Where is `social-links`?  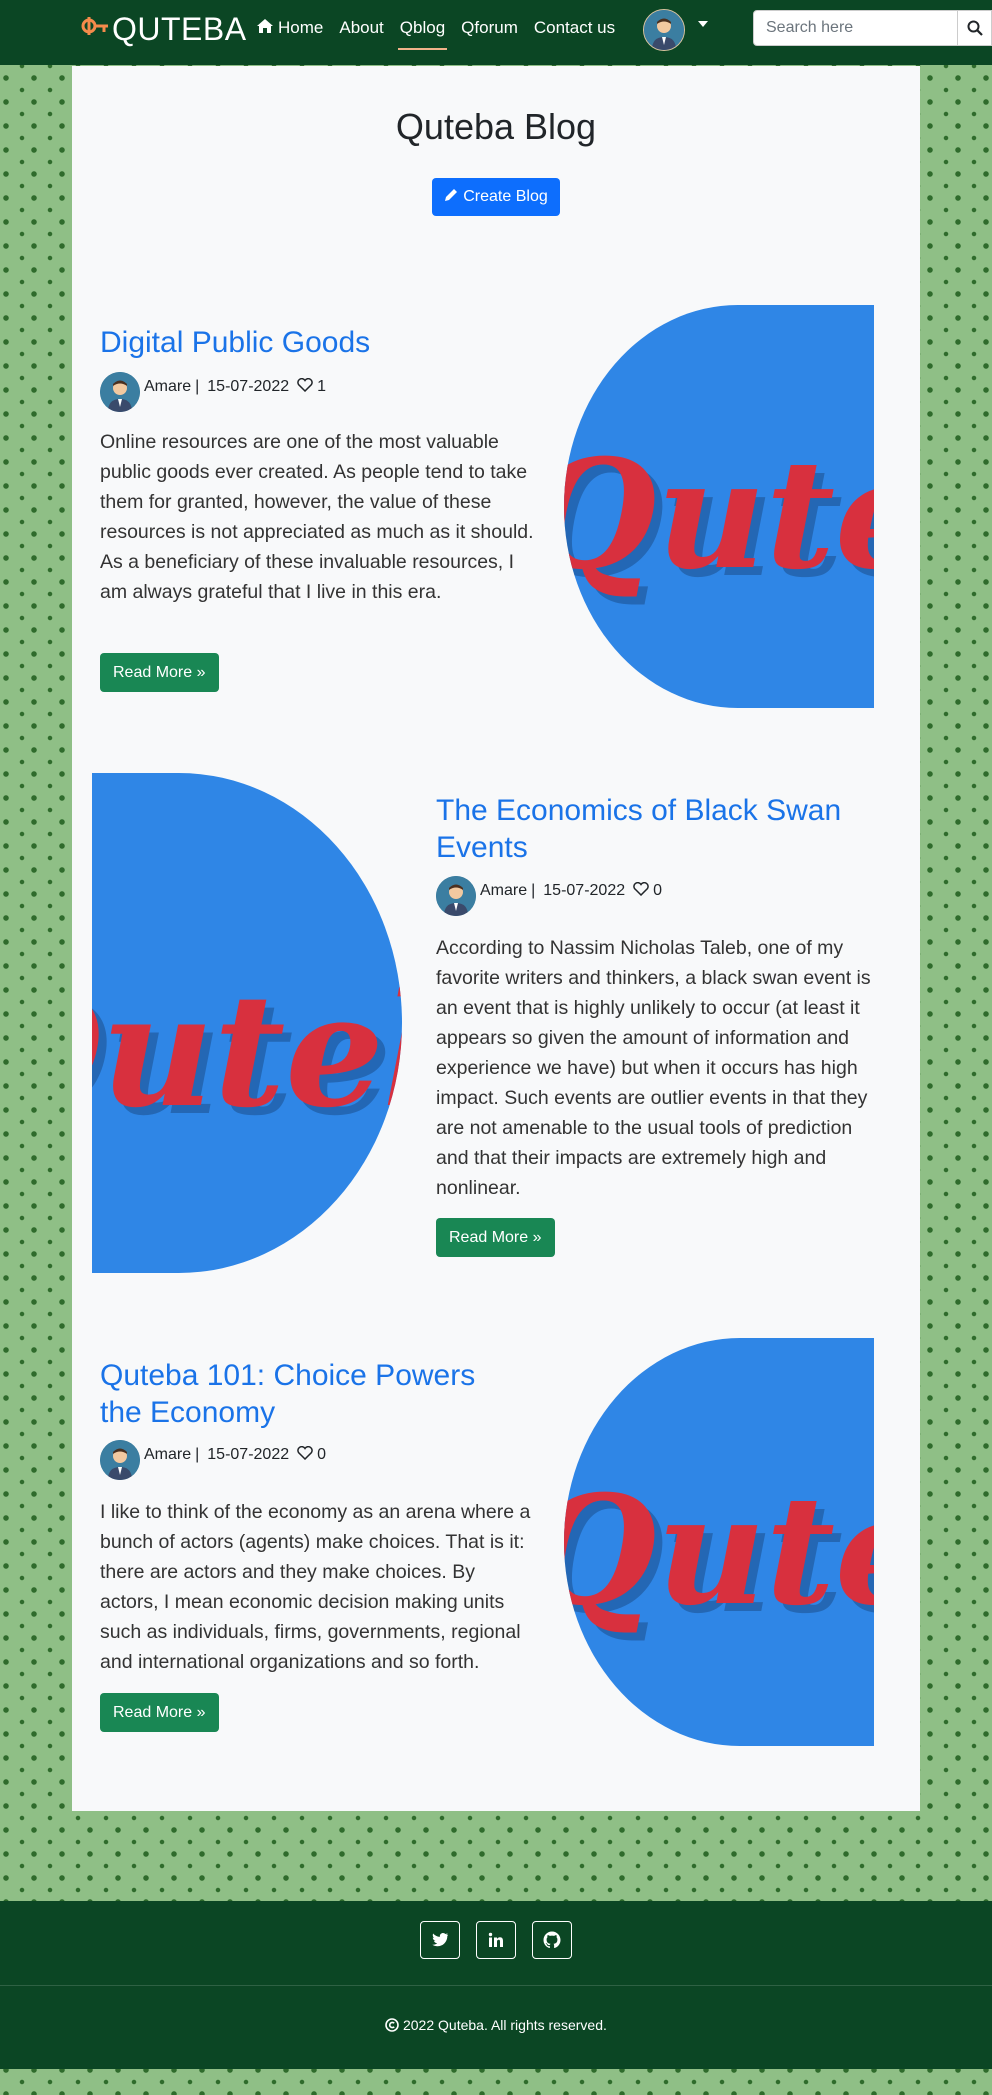
social-links is located at coordinates (496, 1940).